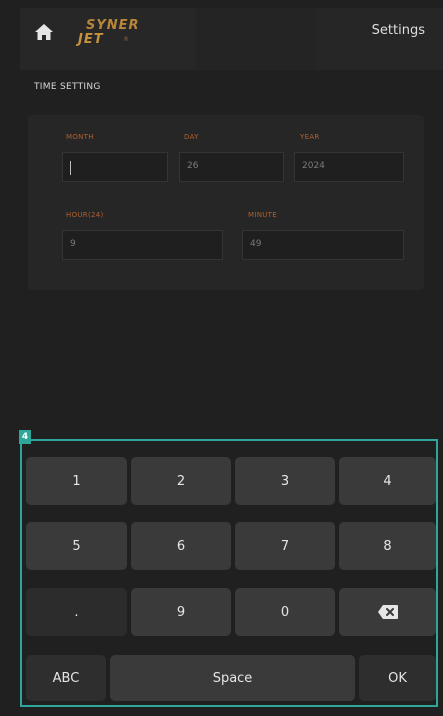 The height and width of the screenshot is (716, 443). What do you see at coordinates (85, 215) in the screenshot?
I see `hour-label: HOUR(24)` at bounding box center [85, 215].